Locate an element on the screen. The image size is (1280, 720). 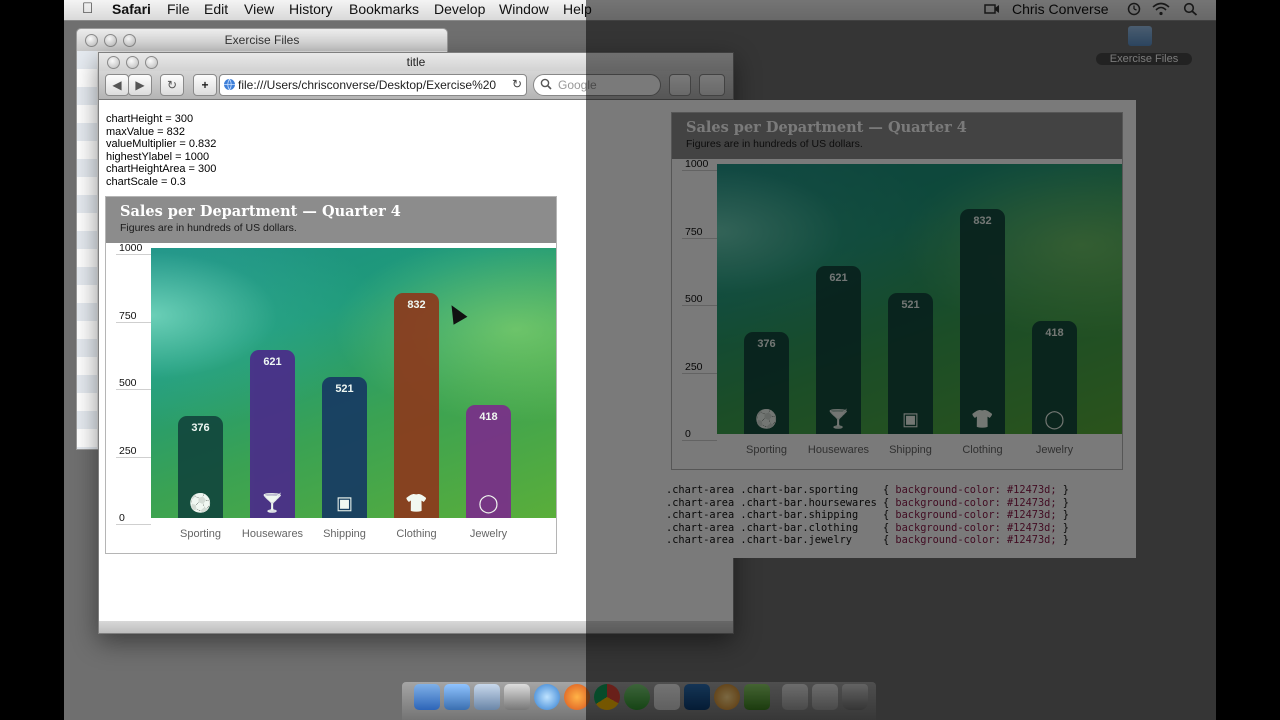
photoshop-dock-icon is located at coordinates (697, 697).